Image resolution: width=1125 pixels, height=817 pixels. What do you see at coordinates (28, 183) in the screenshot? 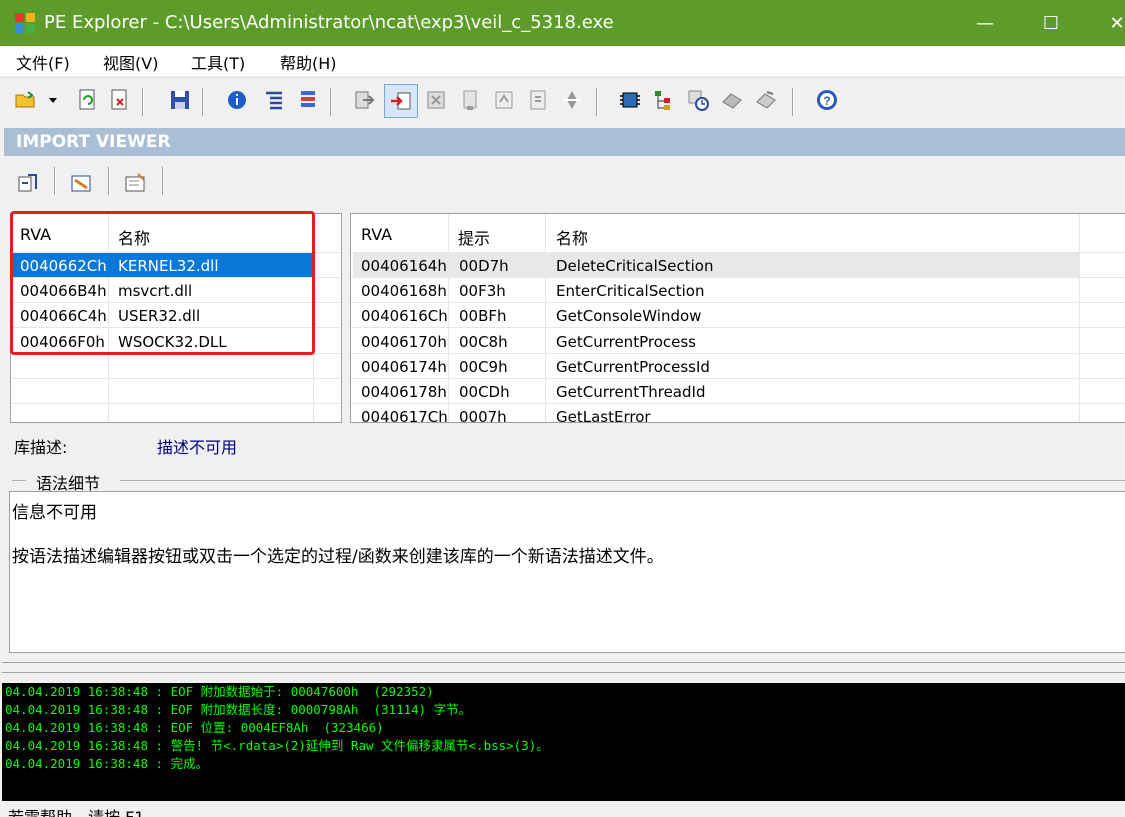
I see `copy-import-icon` at bounding box center [28, 183].